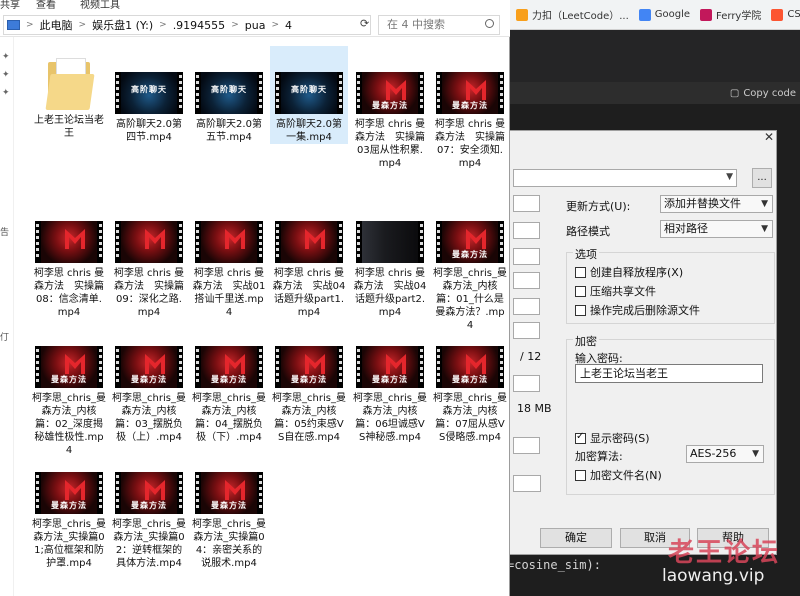 This screenshot has height=596, width=800. I want to click on dict-select, so click(526, 256).